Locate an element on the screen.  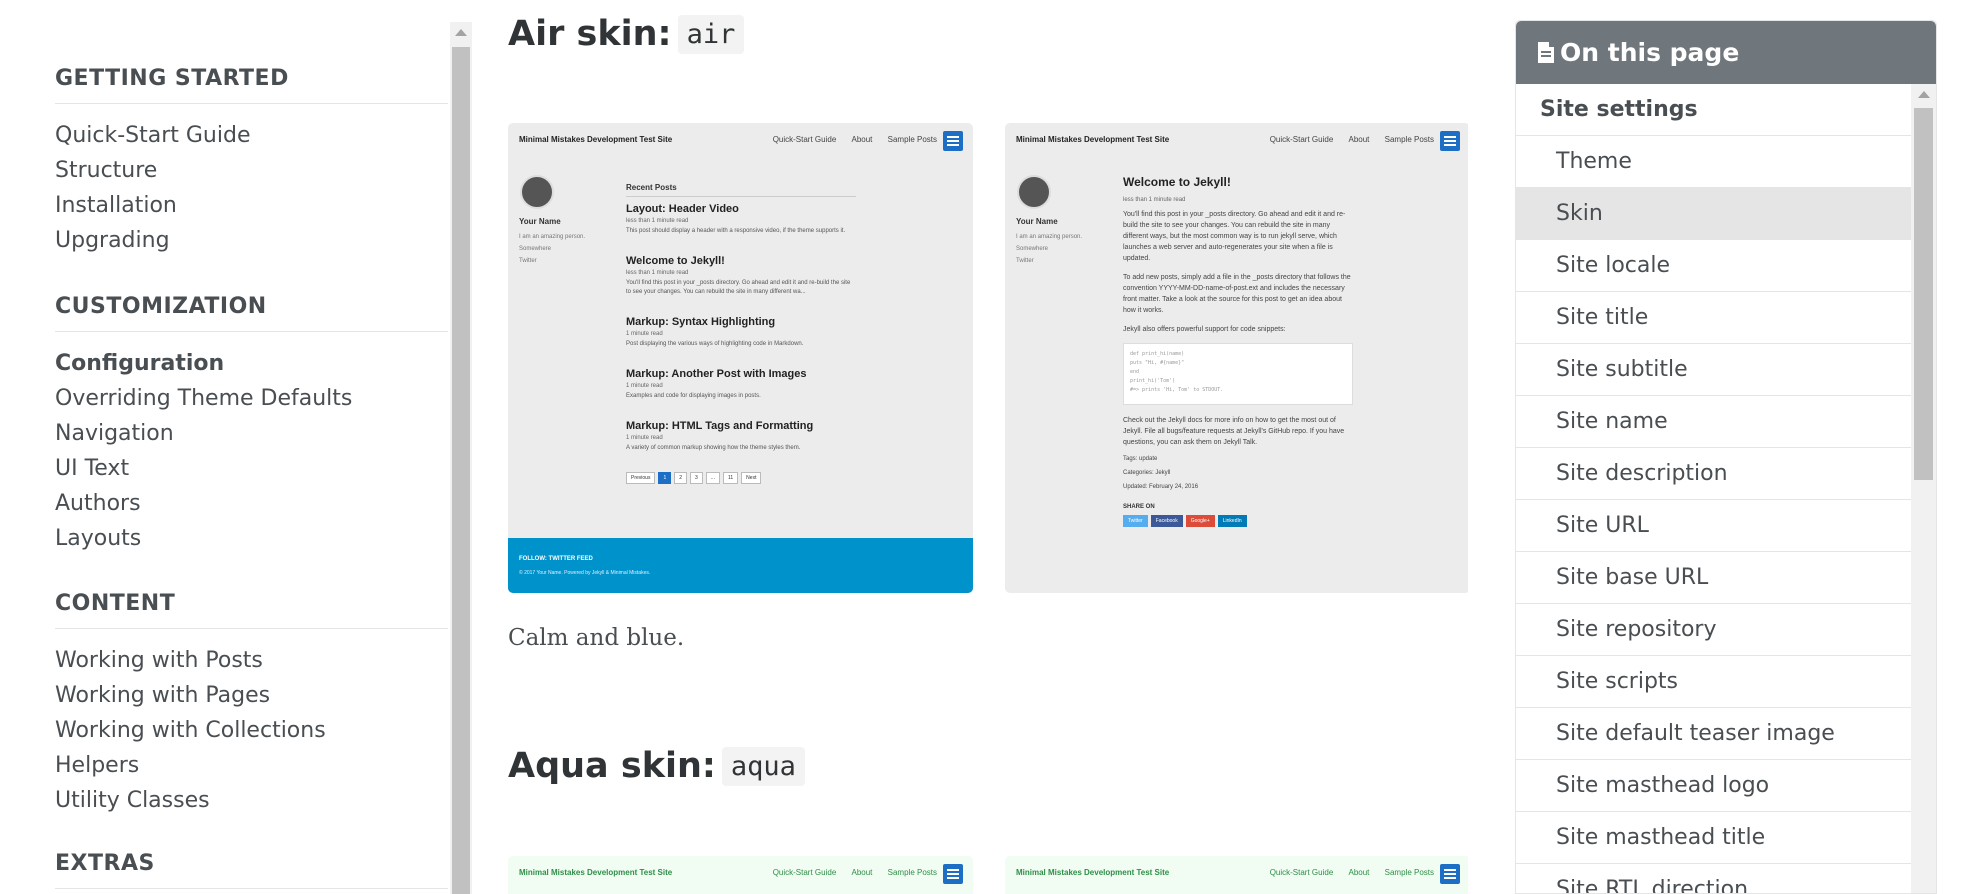
toc-section-site-settings: Site settings is located at coordinates (1714, 110).